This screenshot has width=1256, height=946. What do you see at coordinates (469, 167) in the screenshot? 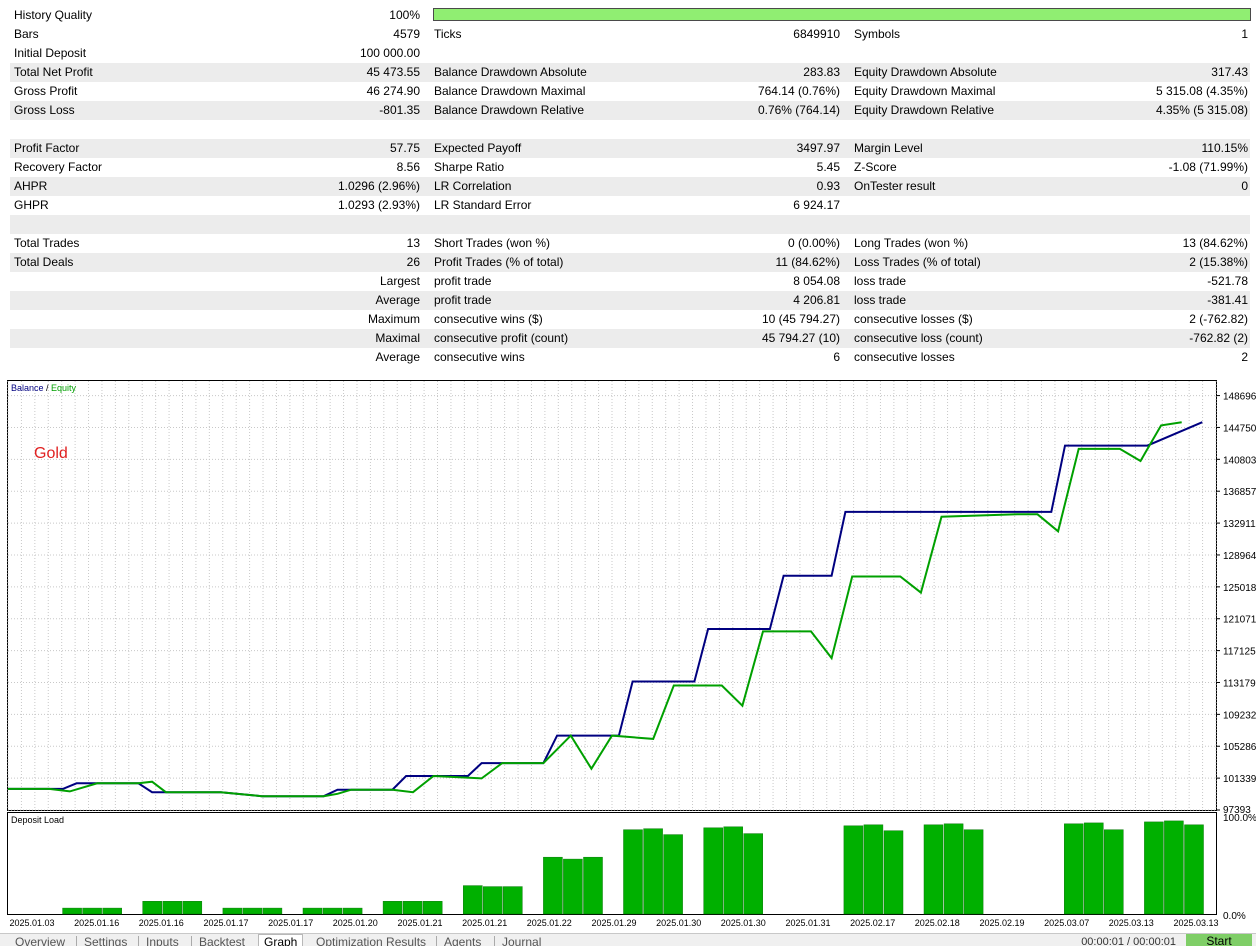
I see `stat-label-b: Sharpe Ratio` at bounding box center [469, 167].